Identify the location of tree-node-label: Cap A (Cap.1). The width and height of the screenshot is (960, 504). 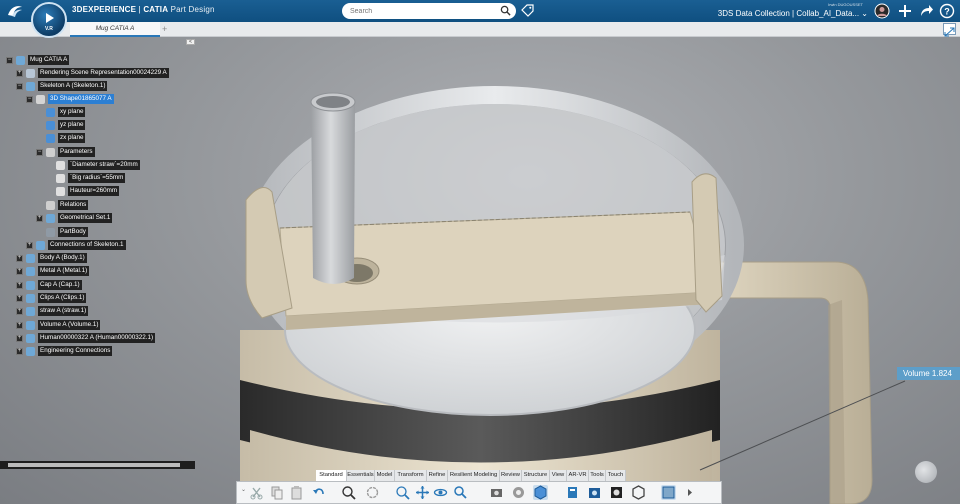
(60, 285).